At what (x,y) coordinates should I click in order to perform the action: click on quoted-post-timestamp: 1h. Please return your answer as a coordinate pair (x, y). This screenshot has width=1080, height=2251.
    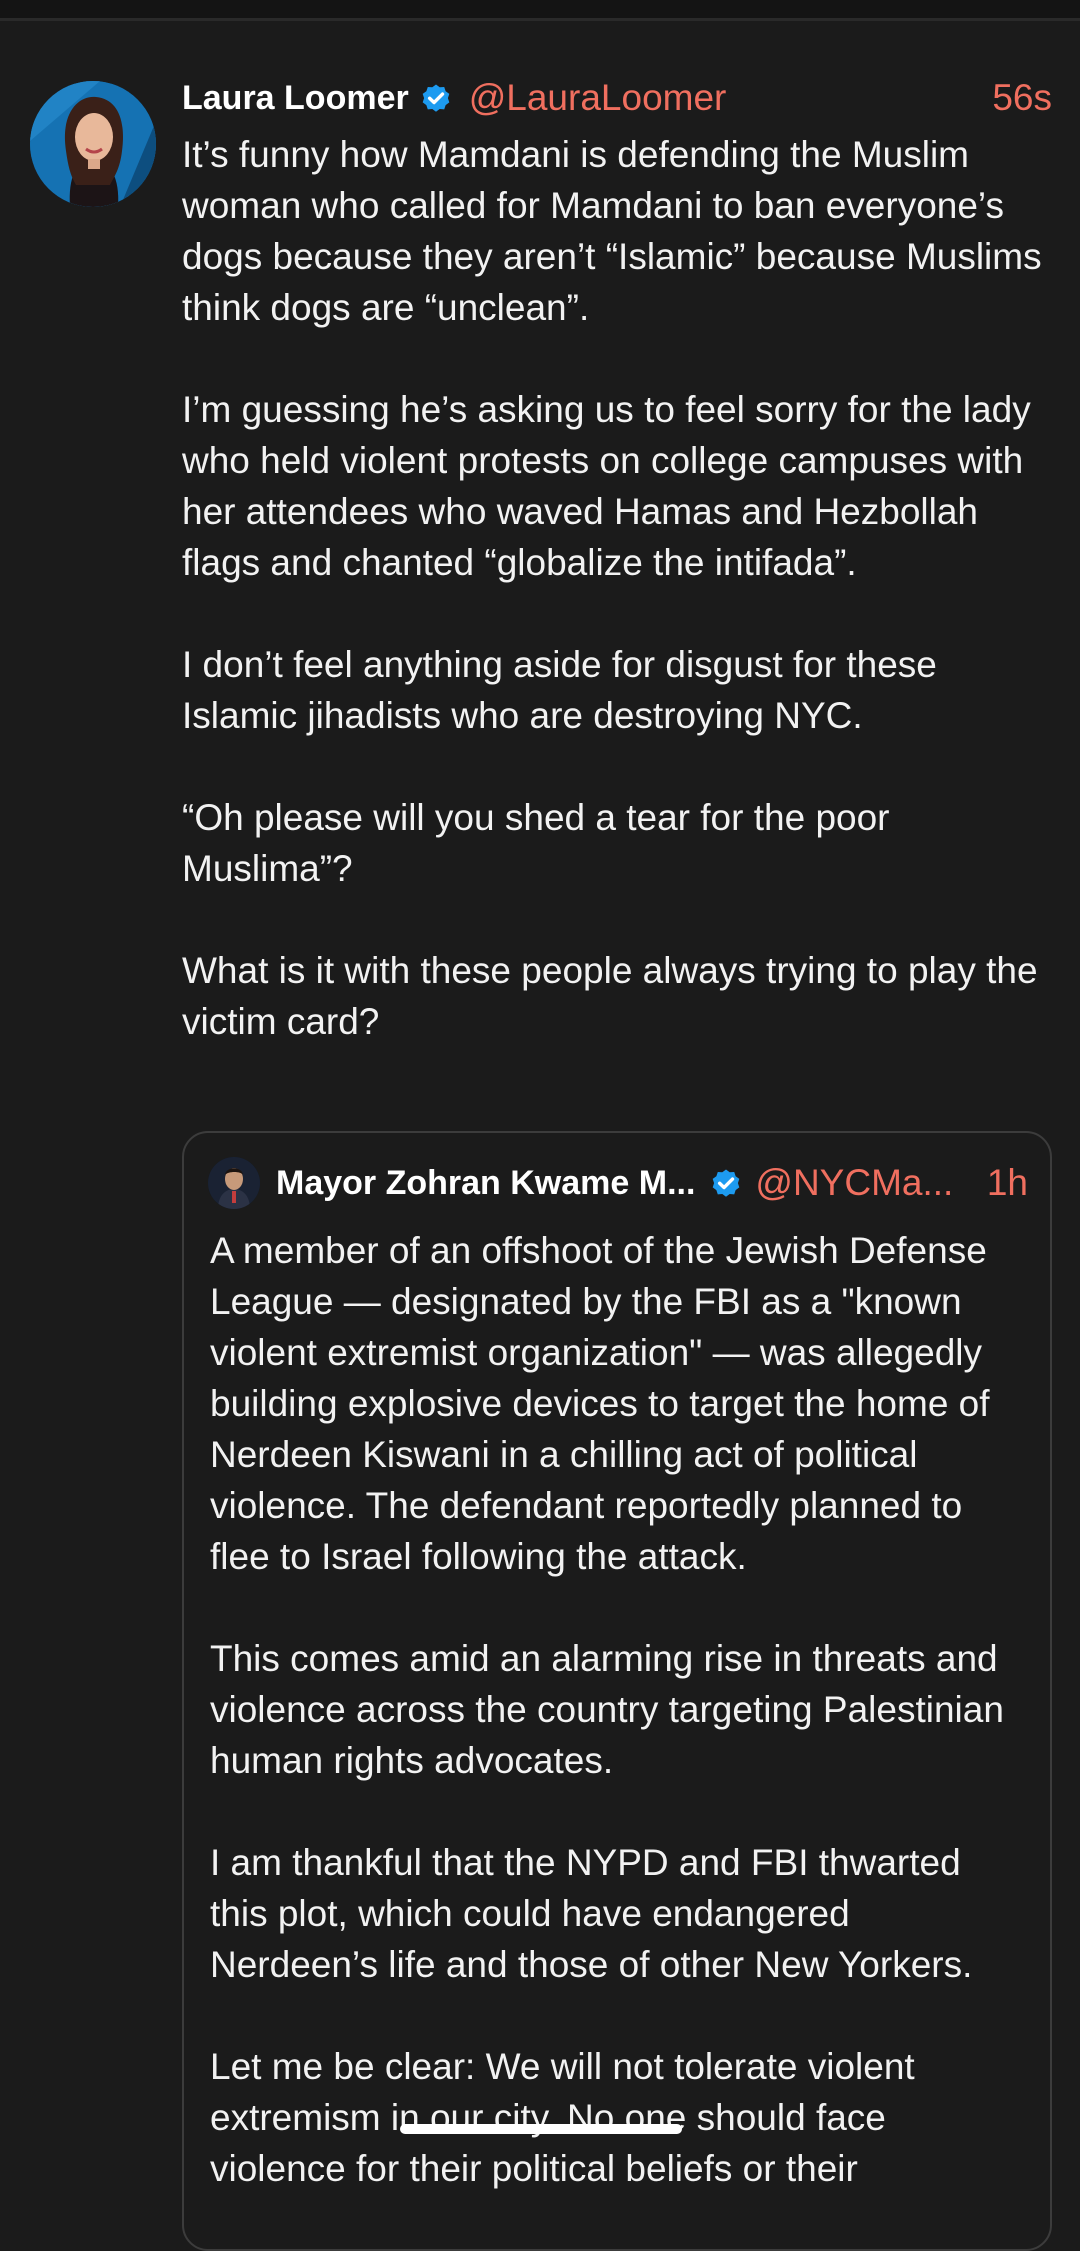
    Looking at the image, I should click on (1007, 1183).